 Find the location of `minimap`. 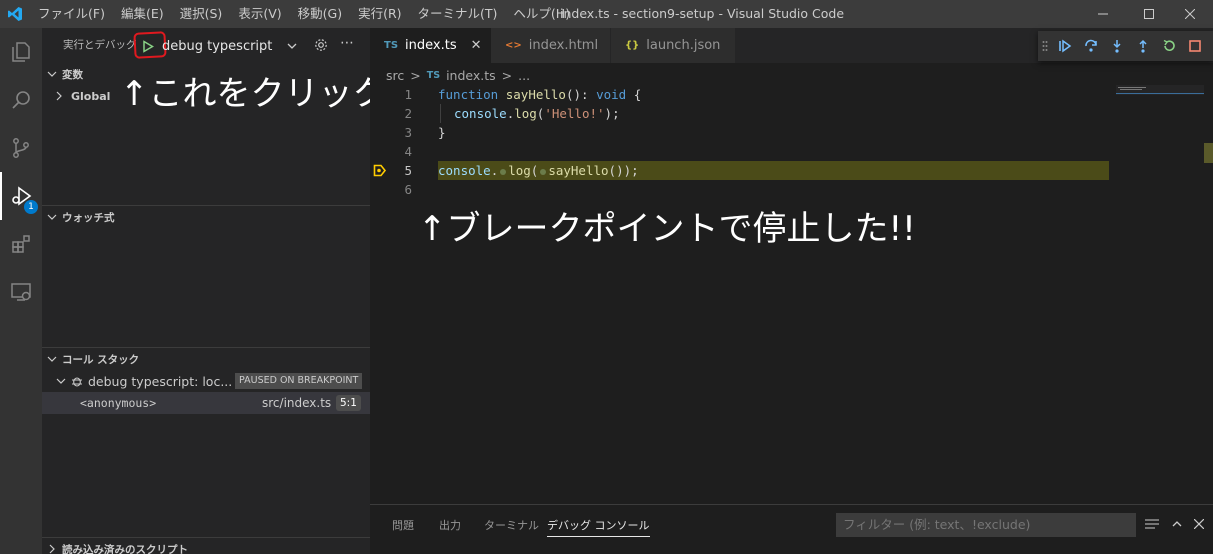

minimap is located at coordinates (1160, 105).